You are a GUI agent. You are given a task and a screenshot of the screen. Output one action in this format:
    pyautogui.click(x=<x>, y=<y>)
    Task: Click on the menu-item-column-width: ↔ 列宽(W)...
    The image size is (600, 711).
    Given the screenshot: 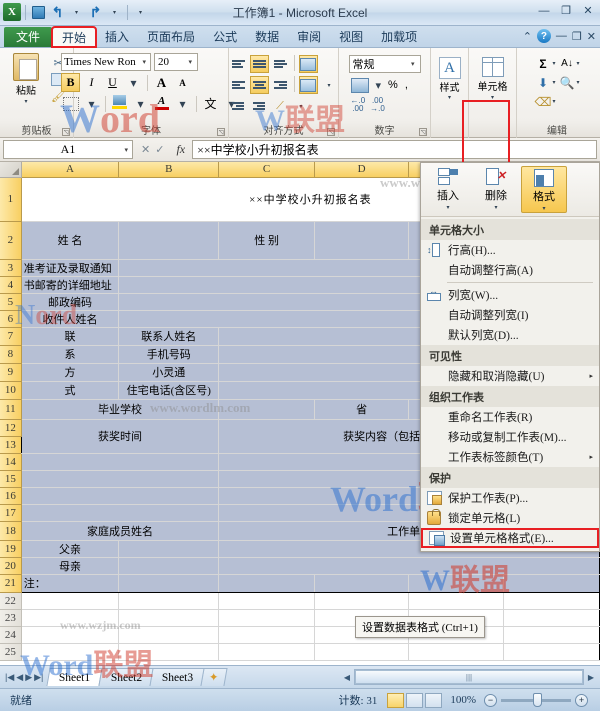 What is the action you would take?
    pyautogui.click(x=510, y=295)
    